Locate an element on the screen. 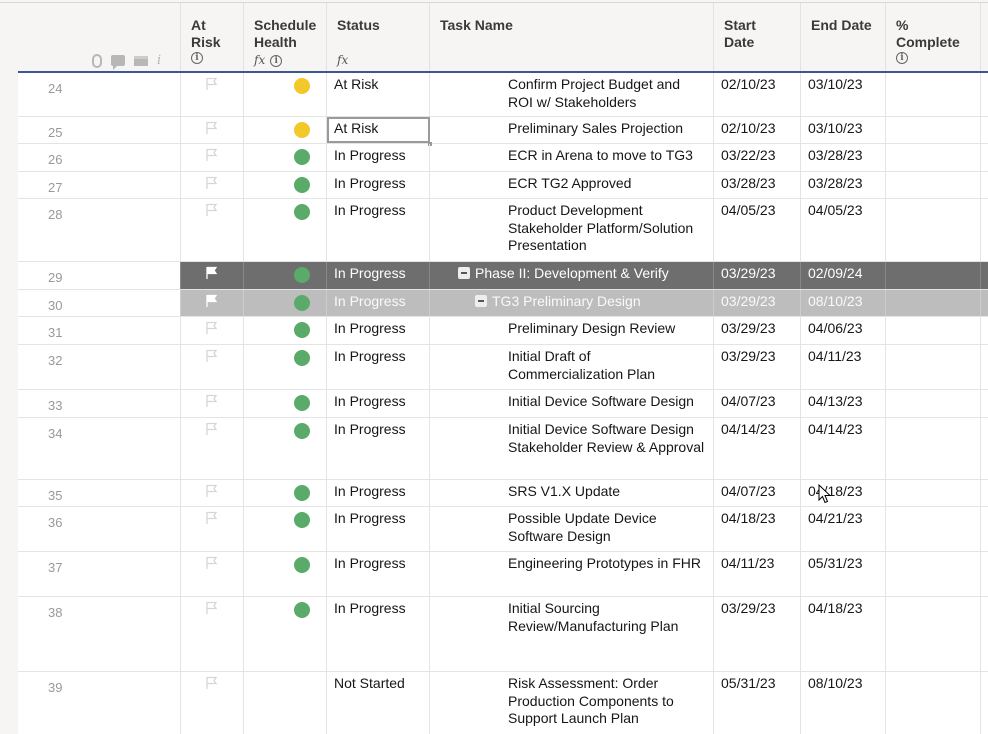  info-circle-icon: i is located at coordinates (902, 58).